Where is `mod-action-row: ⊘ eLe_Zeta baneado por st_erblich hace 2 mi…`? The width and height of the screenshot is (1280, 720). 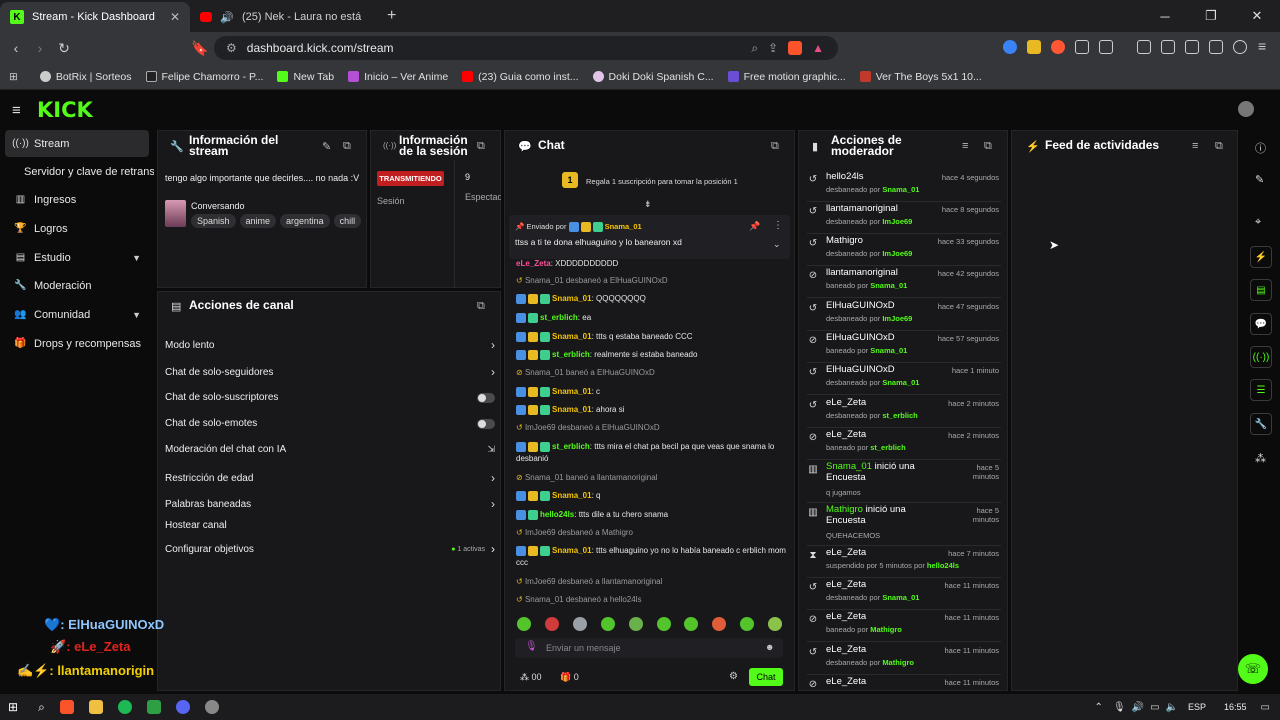
mod-action-row: ⊘ eLe_Zeta baneado por st_erblich hace 2 mi… is located at coordinates (904, 444).